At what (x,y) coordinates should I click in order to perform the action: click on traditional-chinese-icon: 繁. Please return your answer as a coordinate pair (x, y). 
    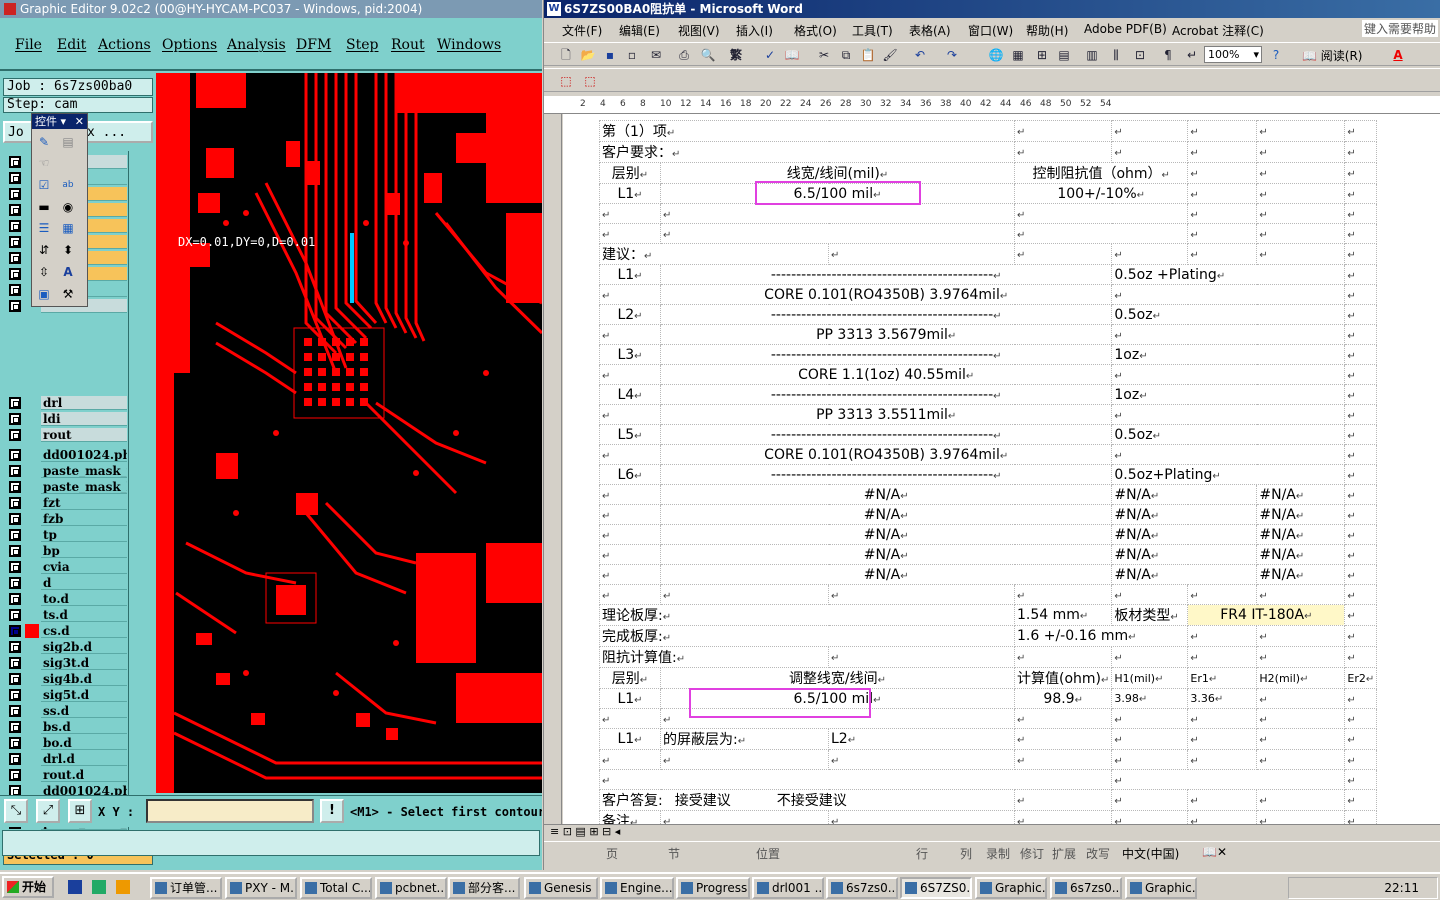
    Looking at the image, I should click on (736, 55).